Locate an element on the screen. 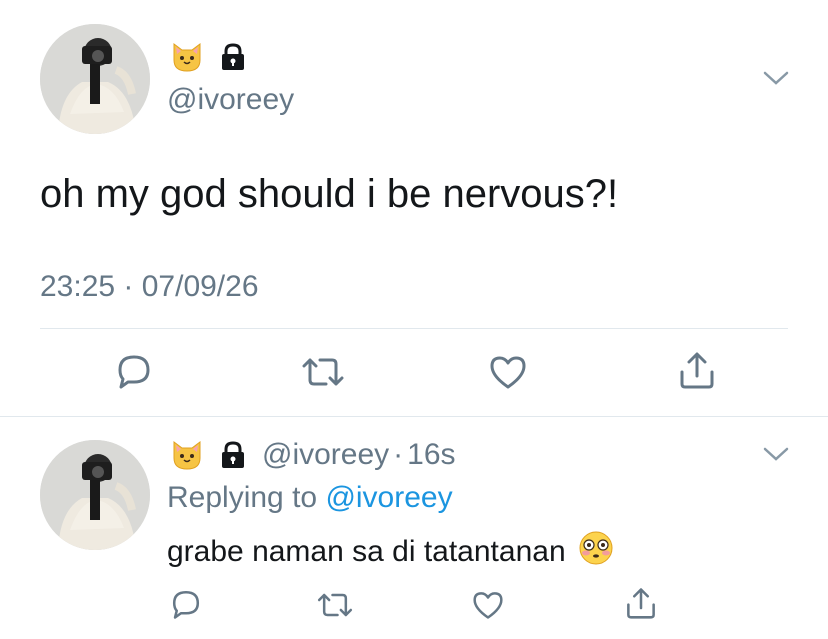 The height and width of the screenshot is (639, 828). replying-to-line: Replying to @ivoreey is located at coordinates (310, 498).